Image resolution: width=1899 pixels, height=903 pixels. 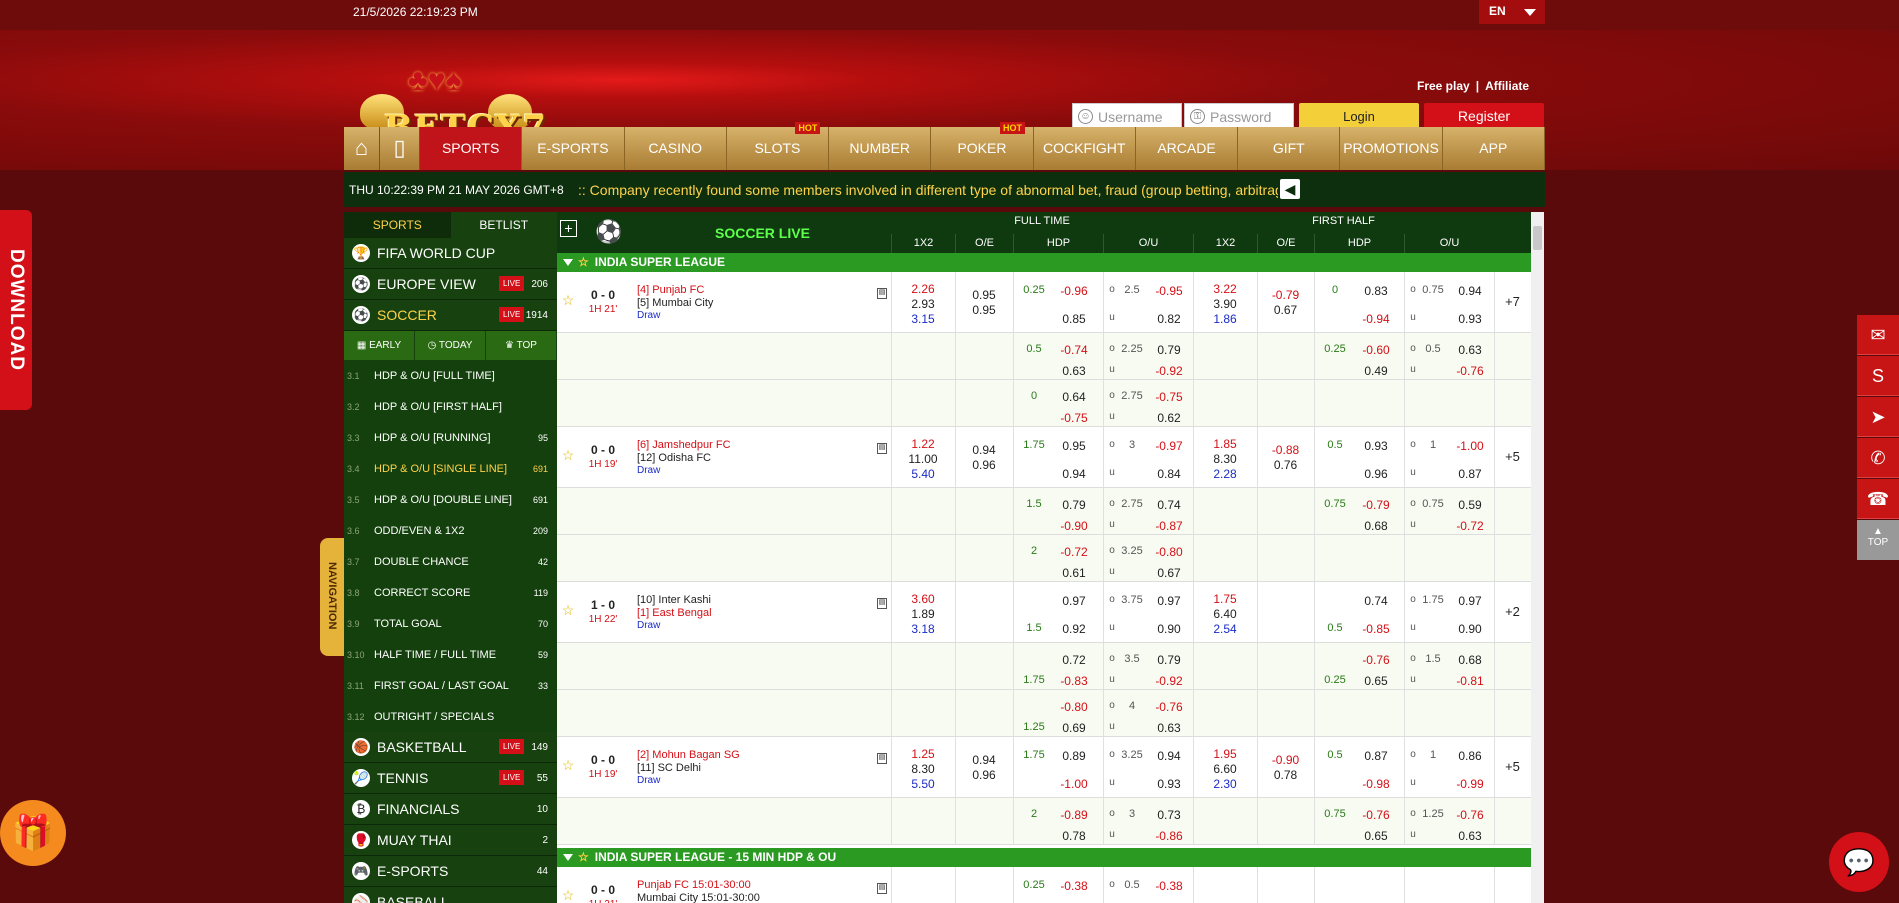 I want to click on fh-under-odds: -0.81, so click(x=1470, y=681).